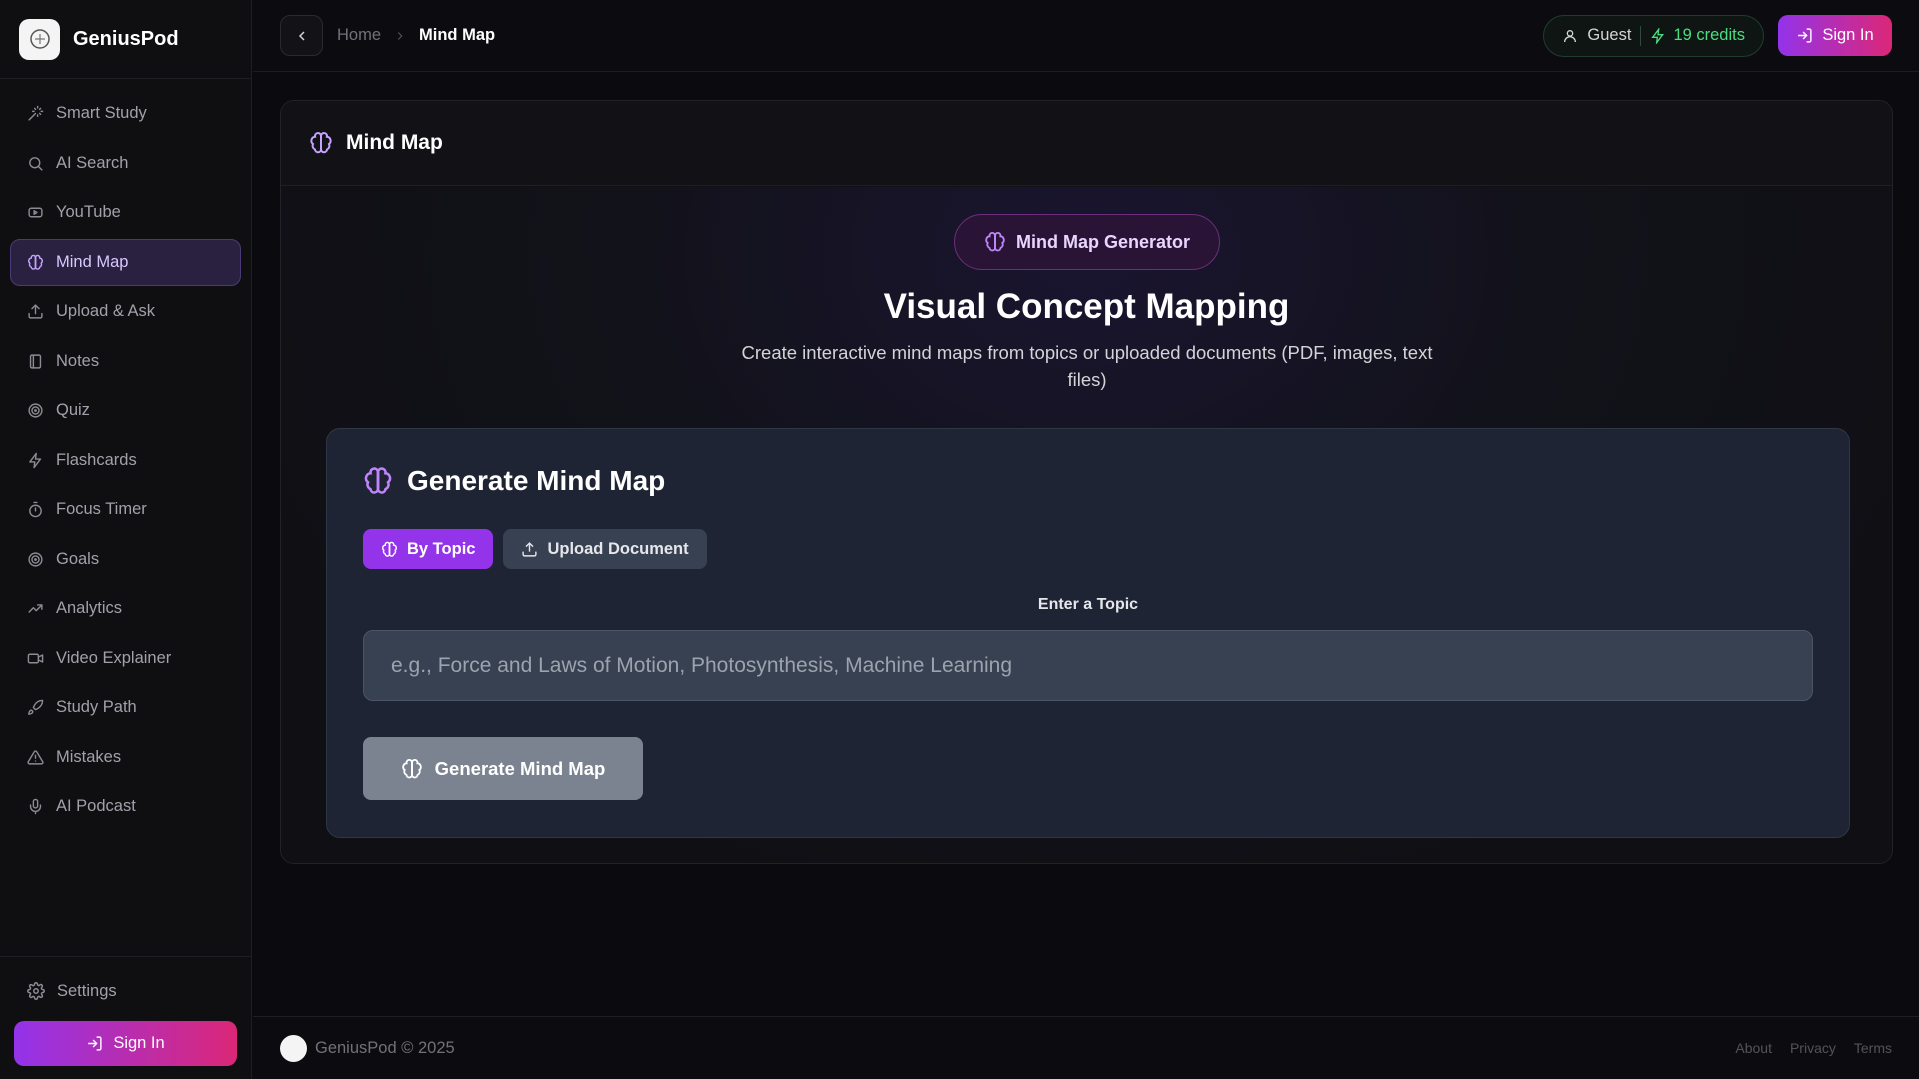  I want to click on app-logo, so click(39, 39).